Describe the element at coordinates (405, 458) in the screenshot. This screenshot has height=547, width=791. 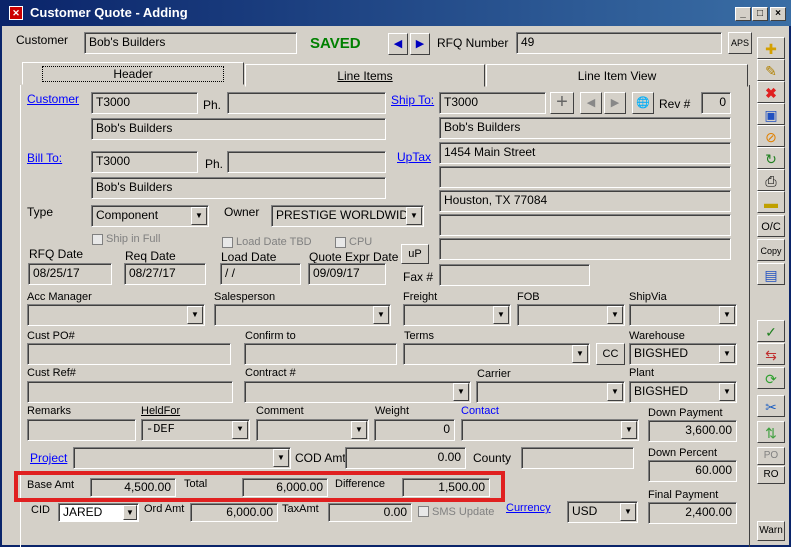
I see `cod-amt-field: 0.00` at that location.